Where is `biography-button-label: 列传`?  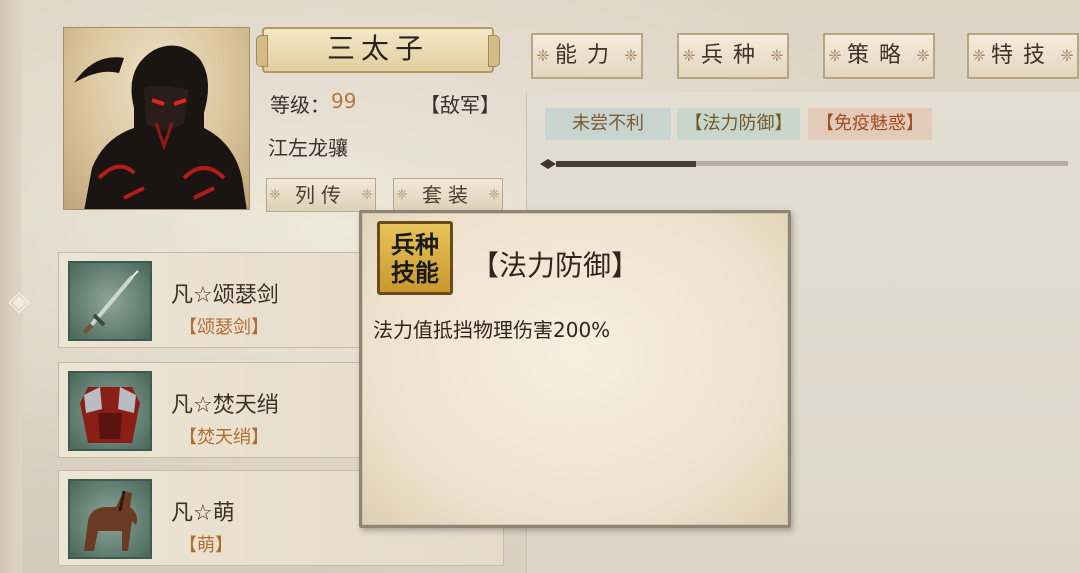 biography-button-label: 列传 is located at coordinates (321, 195).